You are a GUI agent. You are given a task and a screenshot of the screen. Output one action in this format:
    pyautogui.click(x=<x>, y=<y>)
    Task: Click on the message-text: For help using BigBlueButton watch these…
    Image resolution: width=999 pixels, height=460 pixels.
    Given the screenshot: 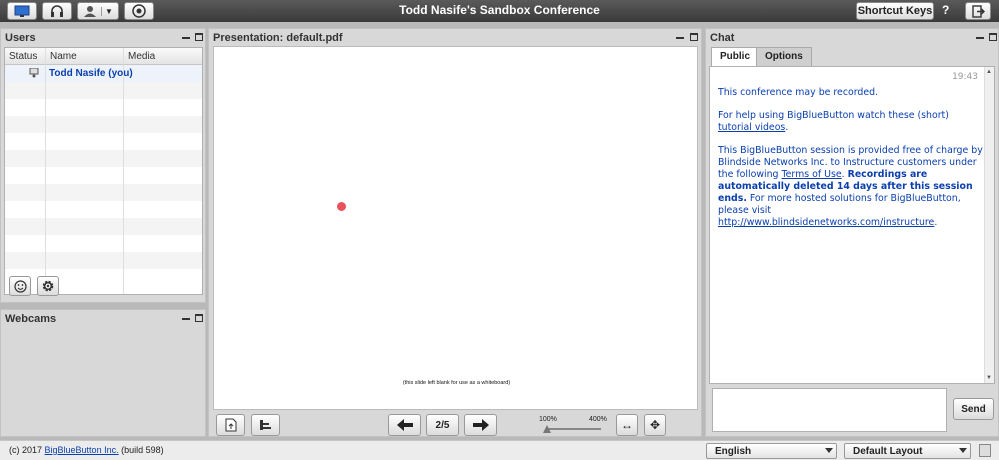 What is the action you would take?
    pyautogui.click(x=833, y=115)
    